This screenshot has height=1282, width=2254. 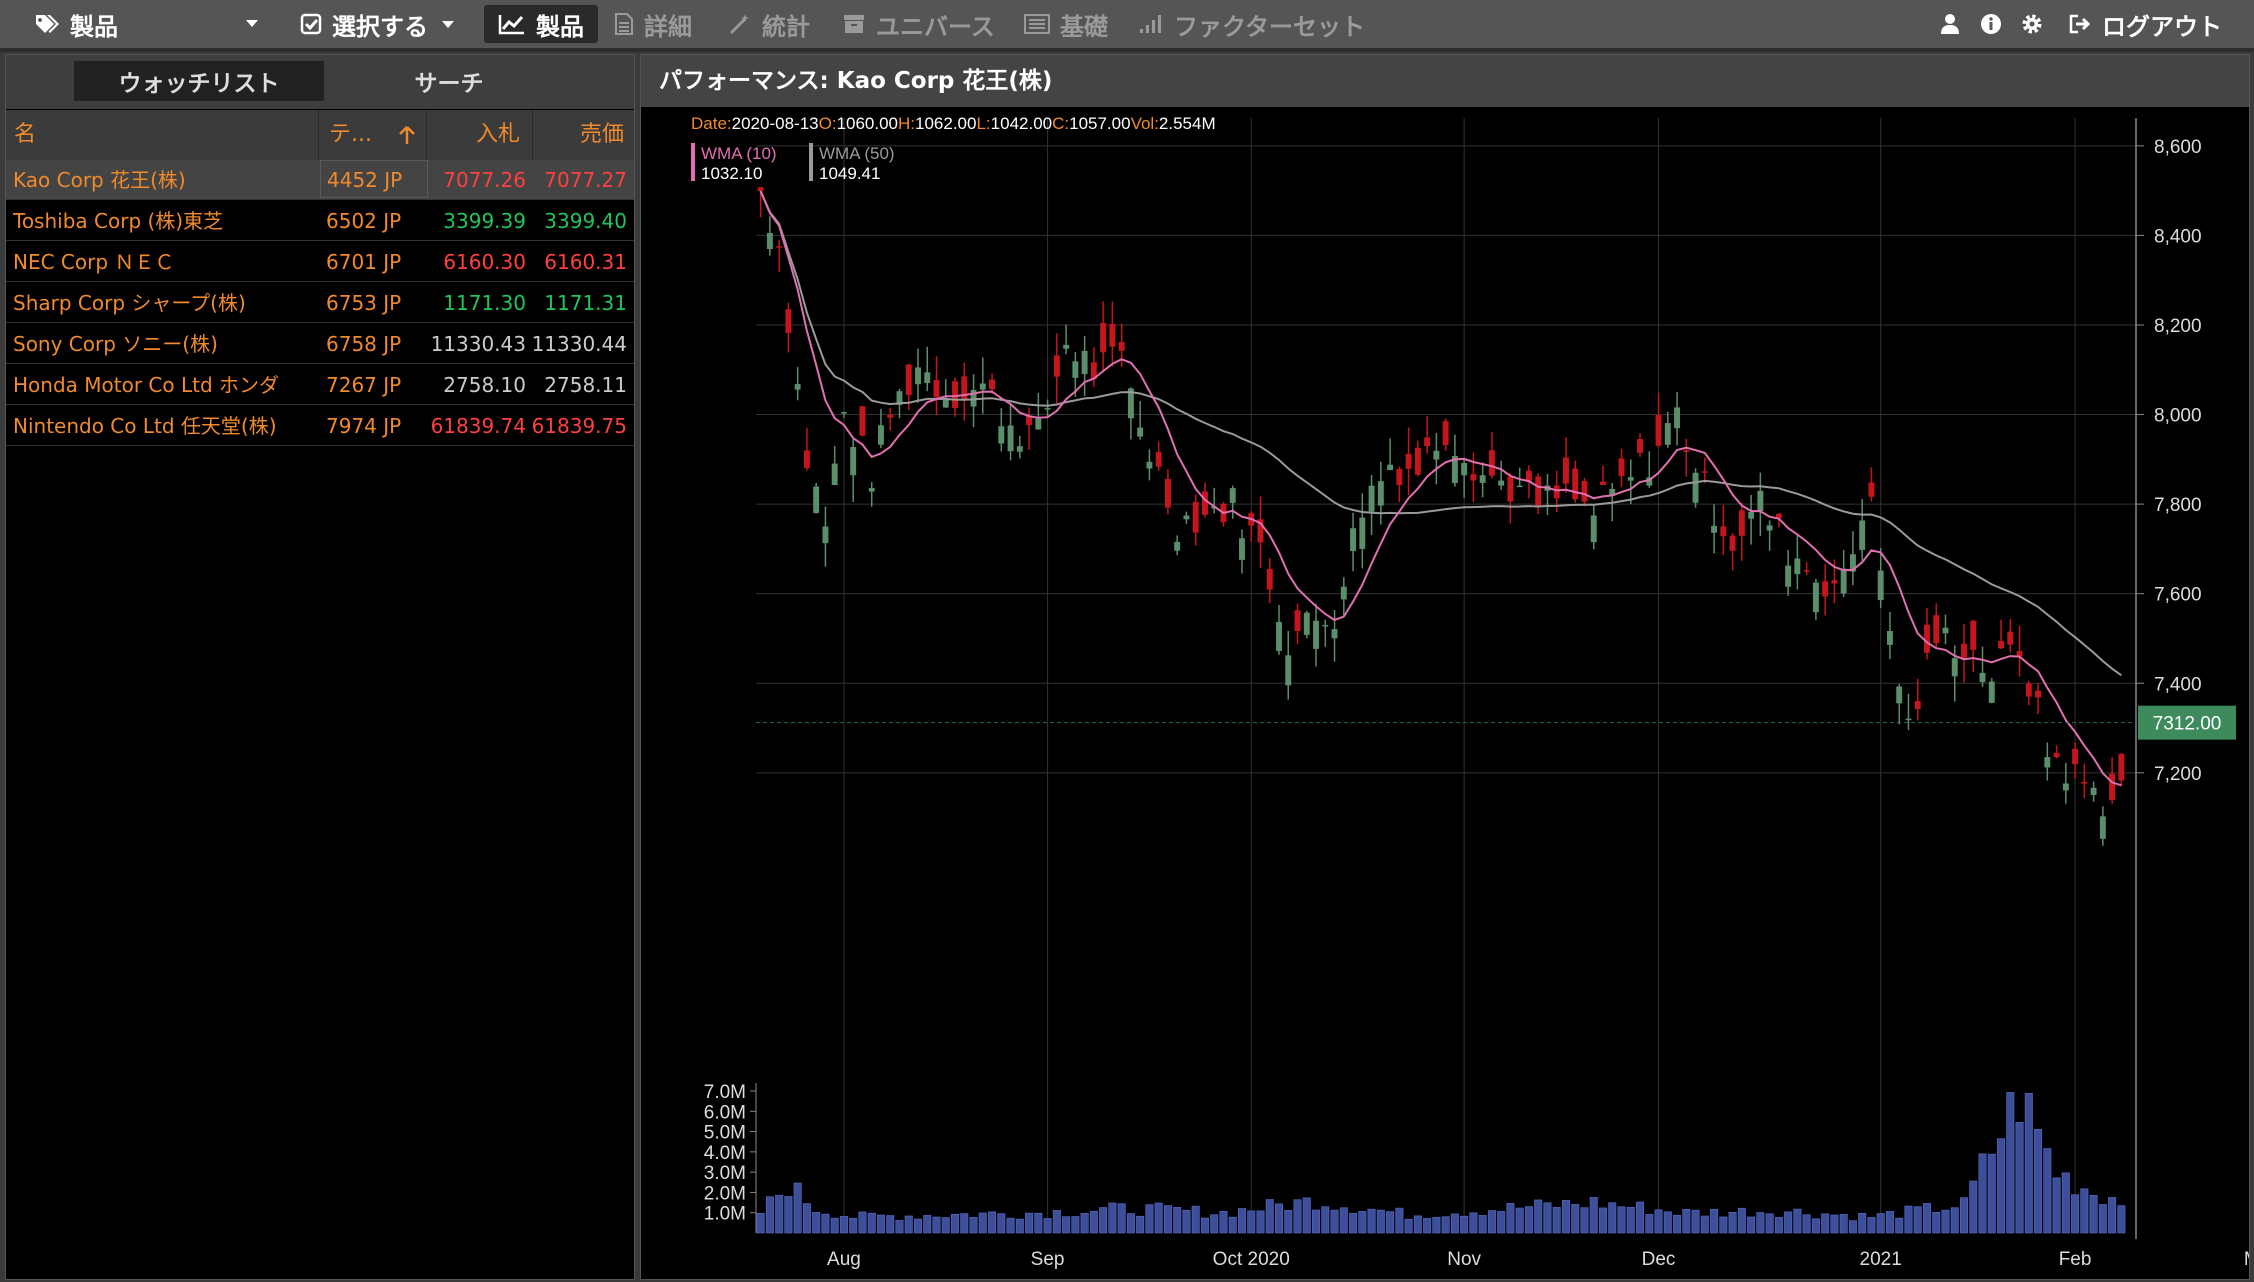 What do you see at coordinates (653, 24) in the screenshot?
I see `tab-details: 詳細` at bounding box center [653, 24].